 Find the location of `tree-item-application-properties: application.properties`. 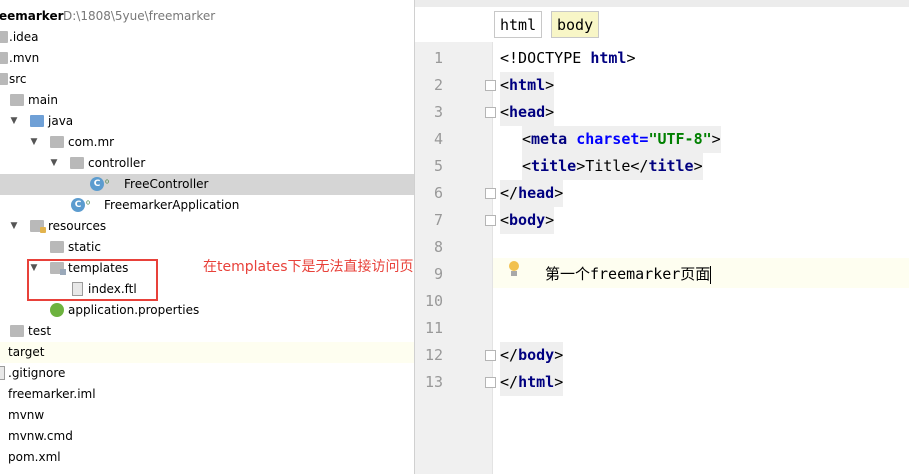

tree-item-application-properties: application.properties is located at coordinates (207, 310).